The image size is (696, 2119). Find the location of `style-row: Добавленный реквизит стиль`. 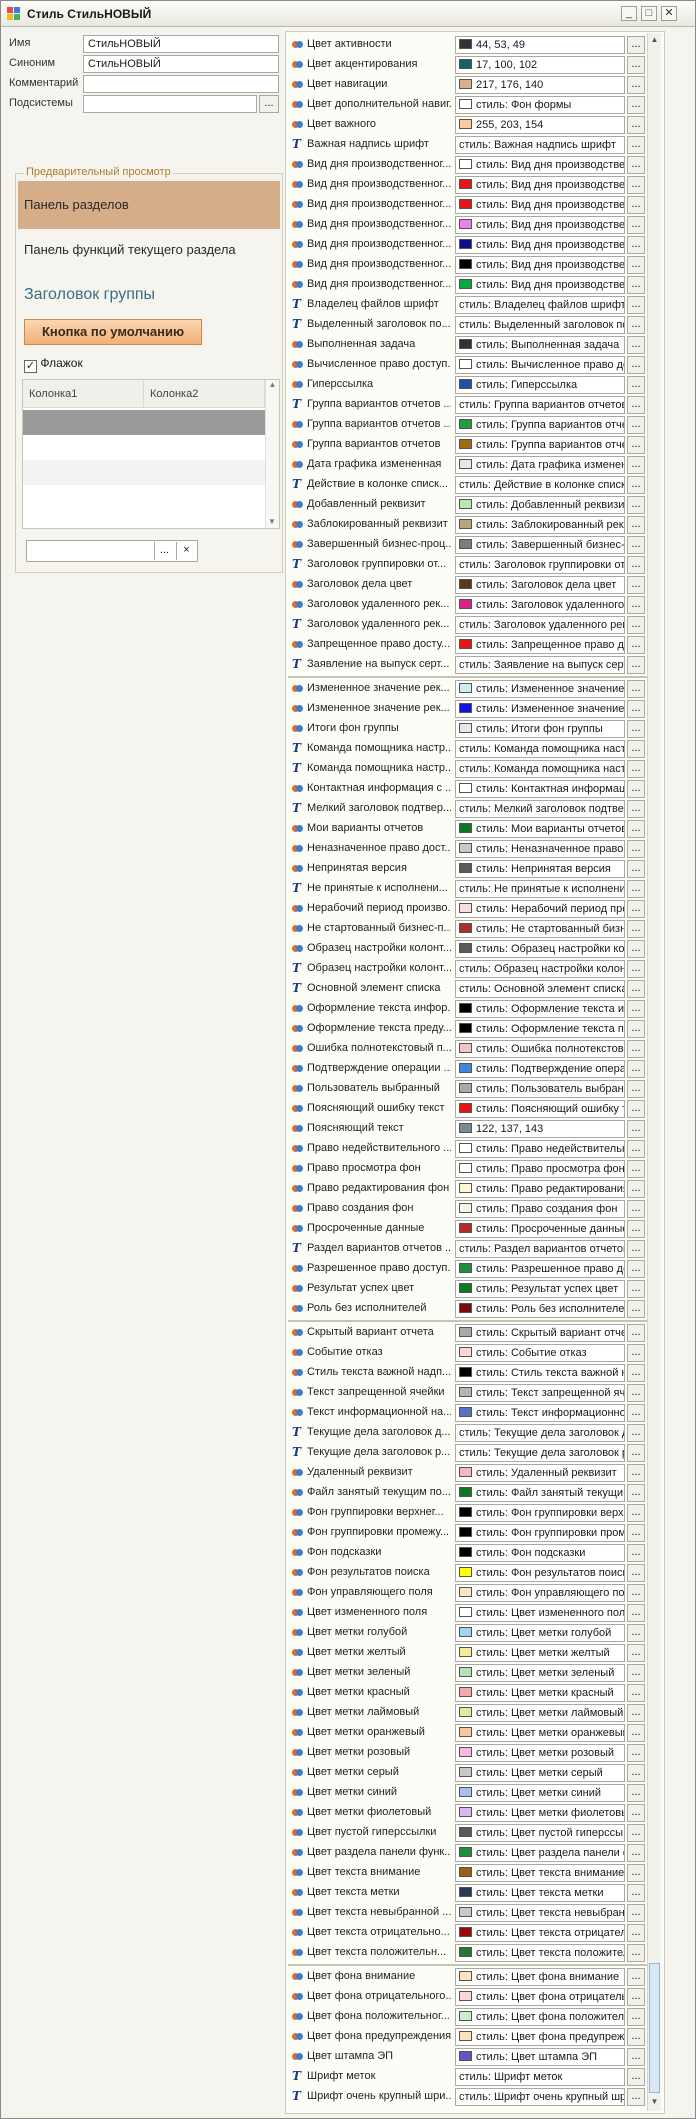

style-row: Добавленный реквизит стиль is located at coordinates (477, 505).